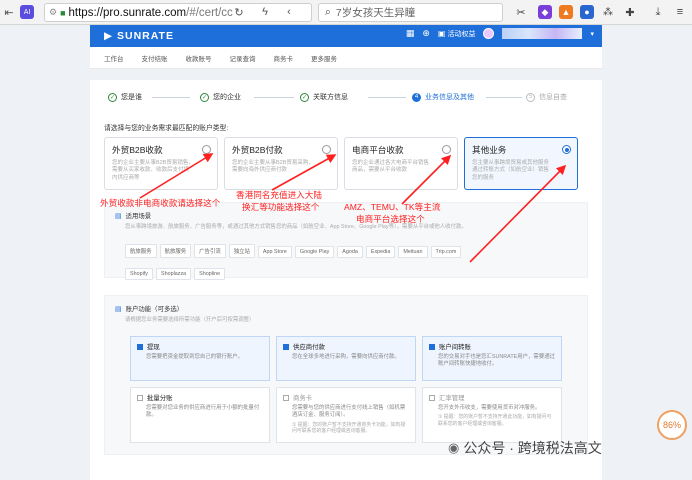  Describe the element at coordinates (243, 58) in the screenshot. I see `nav-records: 记录查询` at that location.